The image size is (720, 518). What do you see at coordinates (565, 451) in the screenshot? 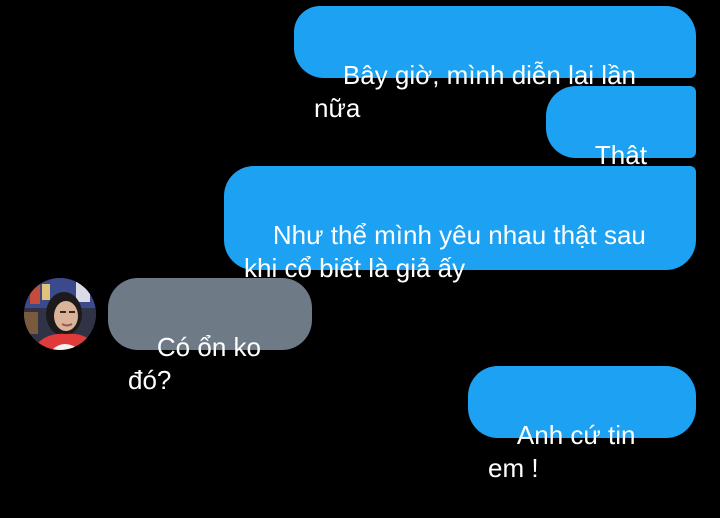
I see `message-text: Anh cứ tin em !` at bounding box center [565, 451].